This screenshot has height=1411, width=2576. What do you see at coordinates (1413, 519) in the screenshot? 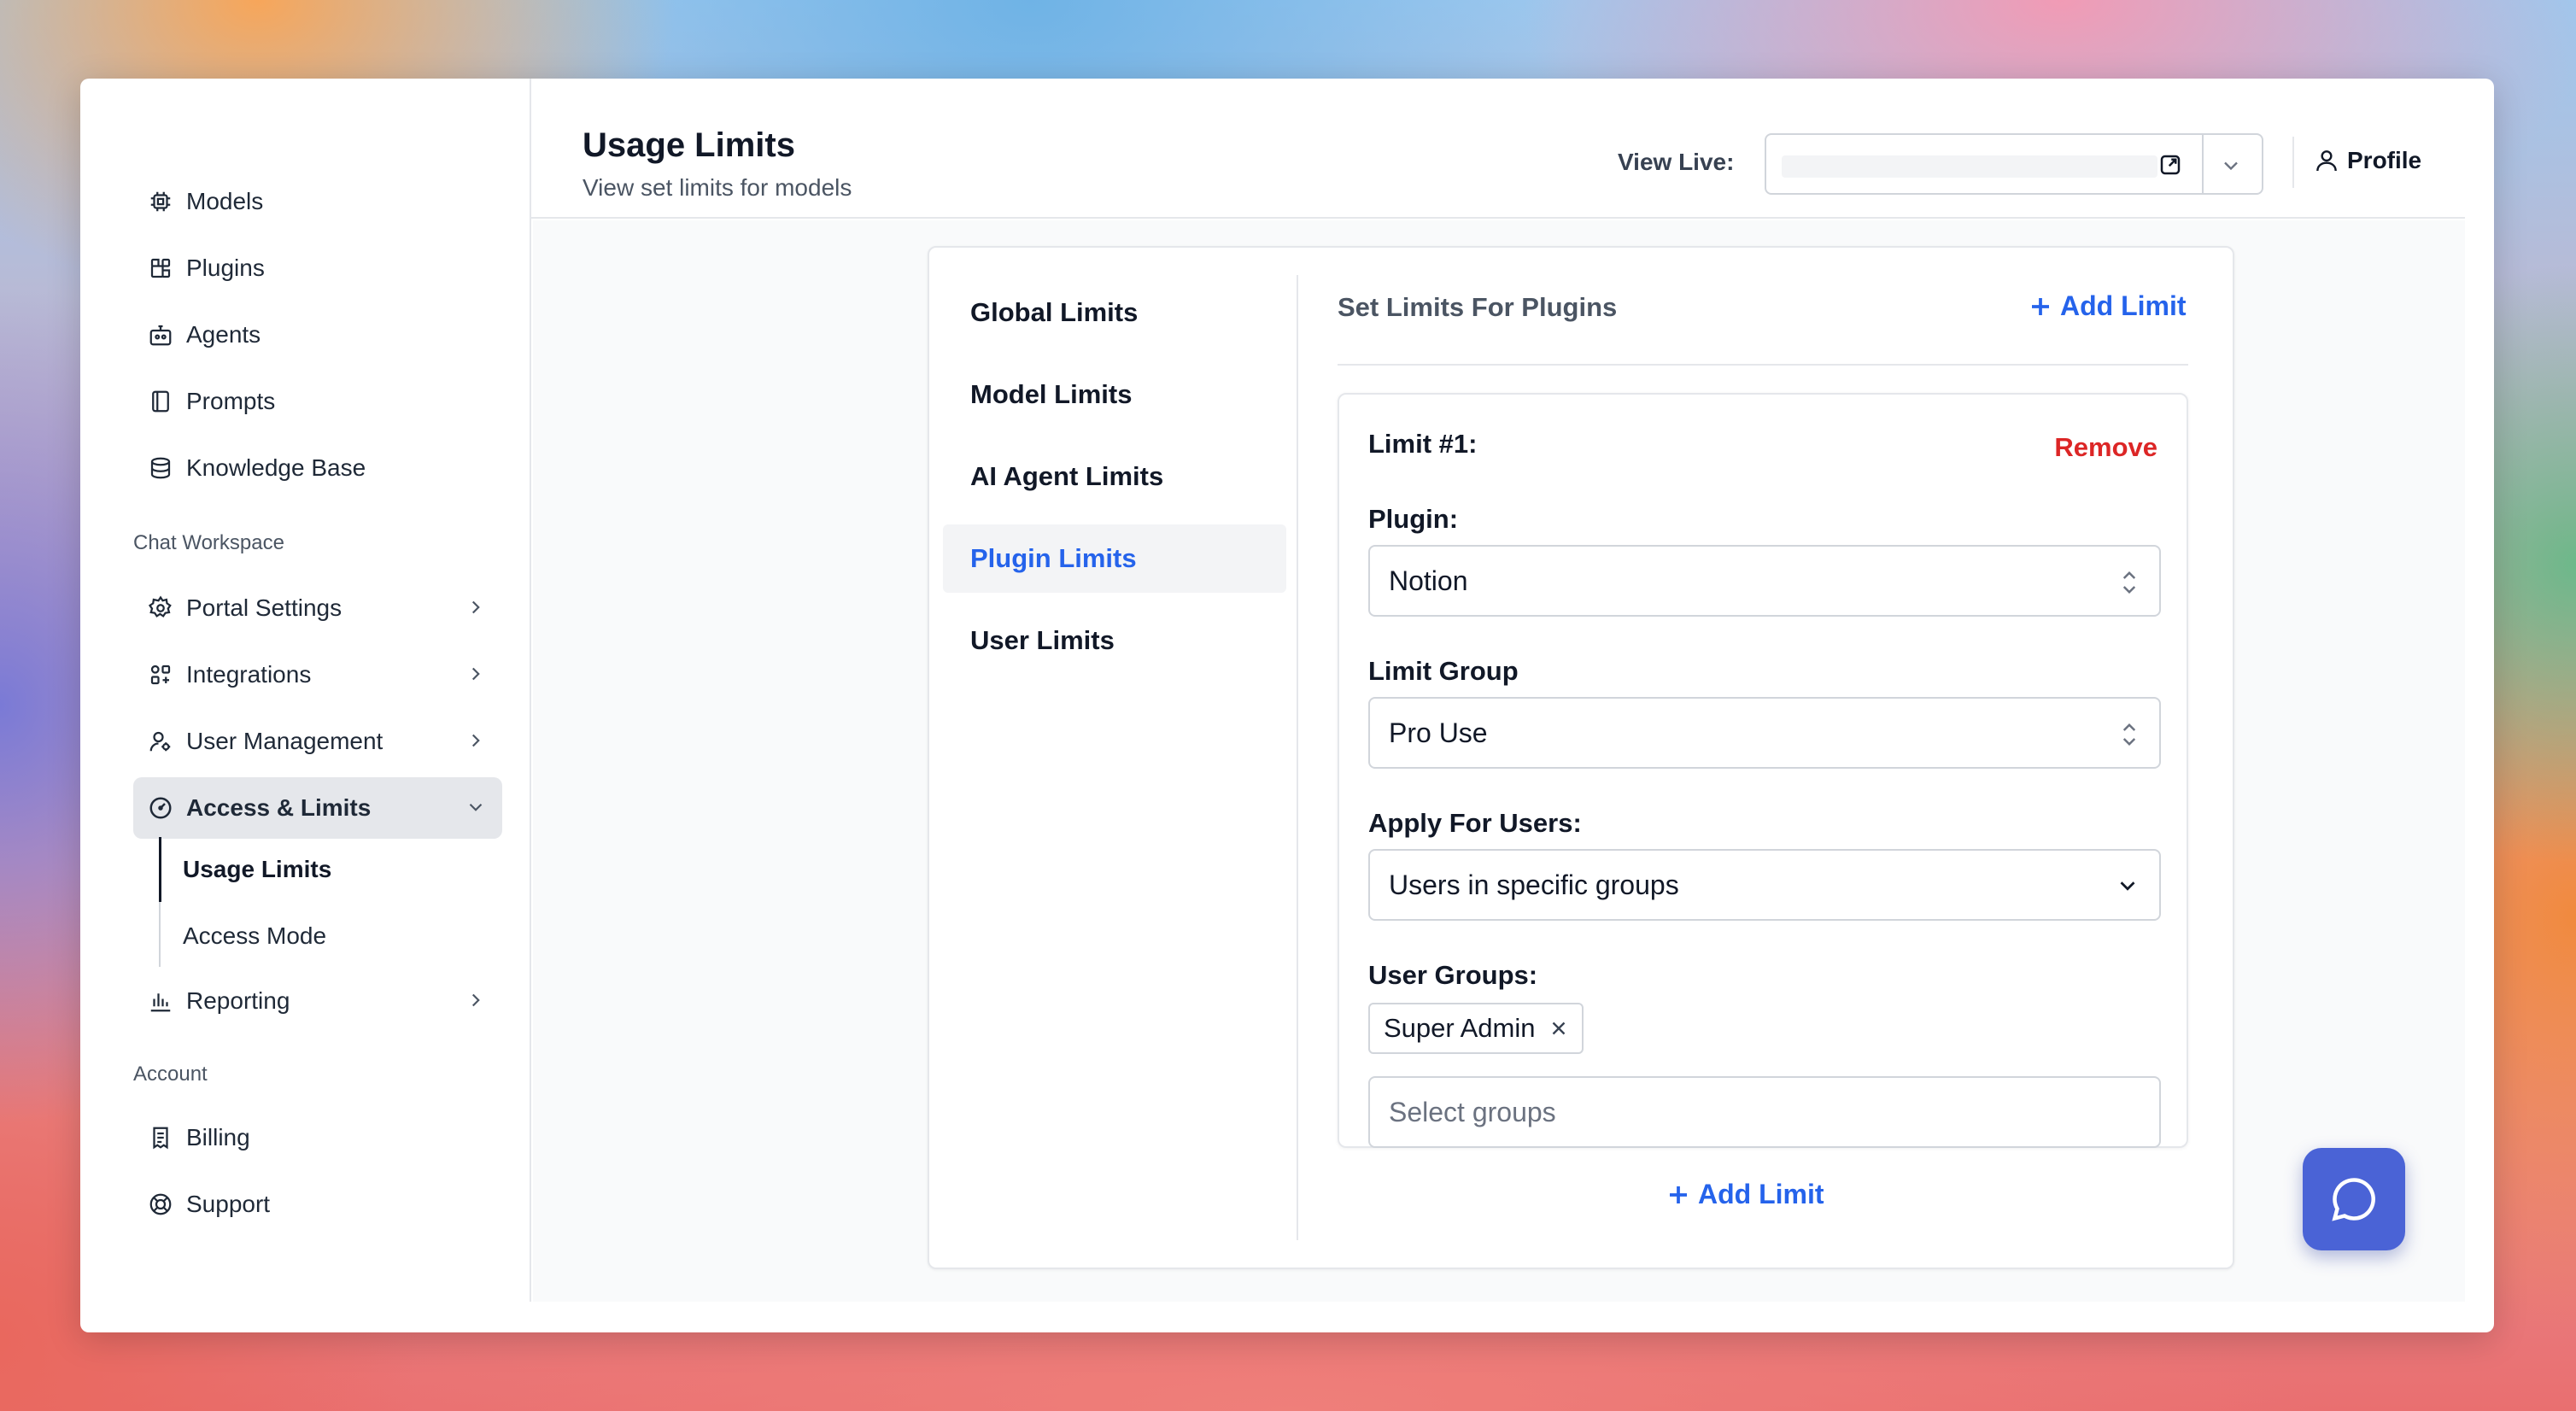
I see `plugin-label: Plugin:` at bounding box center [1413, 519].